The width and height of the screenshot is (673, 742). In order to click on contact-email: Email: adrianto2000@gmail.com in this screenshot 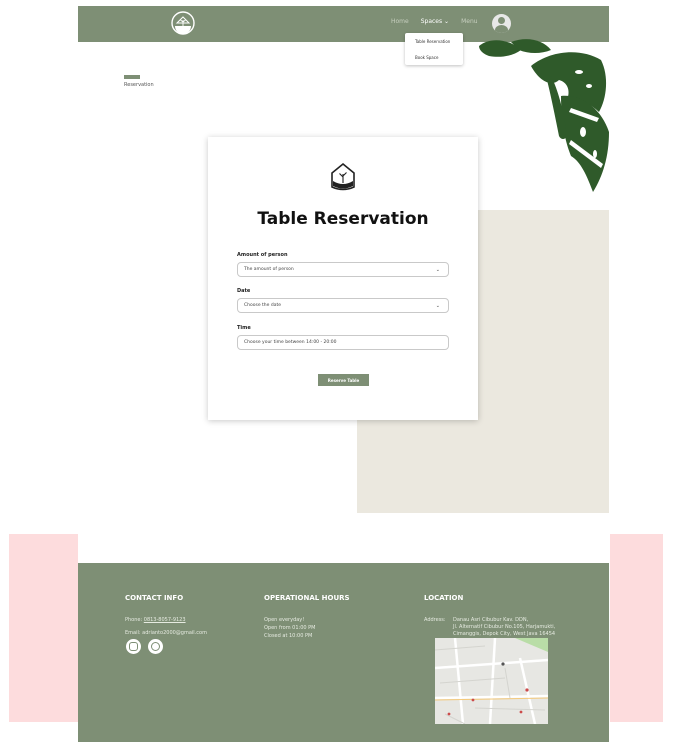, I will do `click(166, 633)`.